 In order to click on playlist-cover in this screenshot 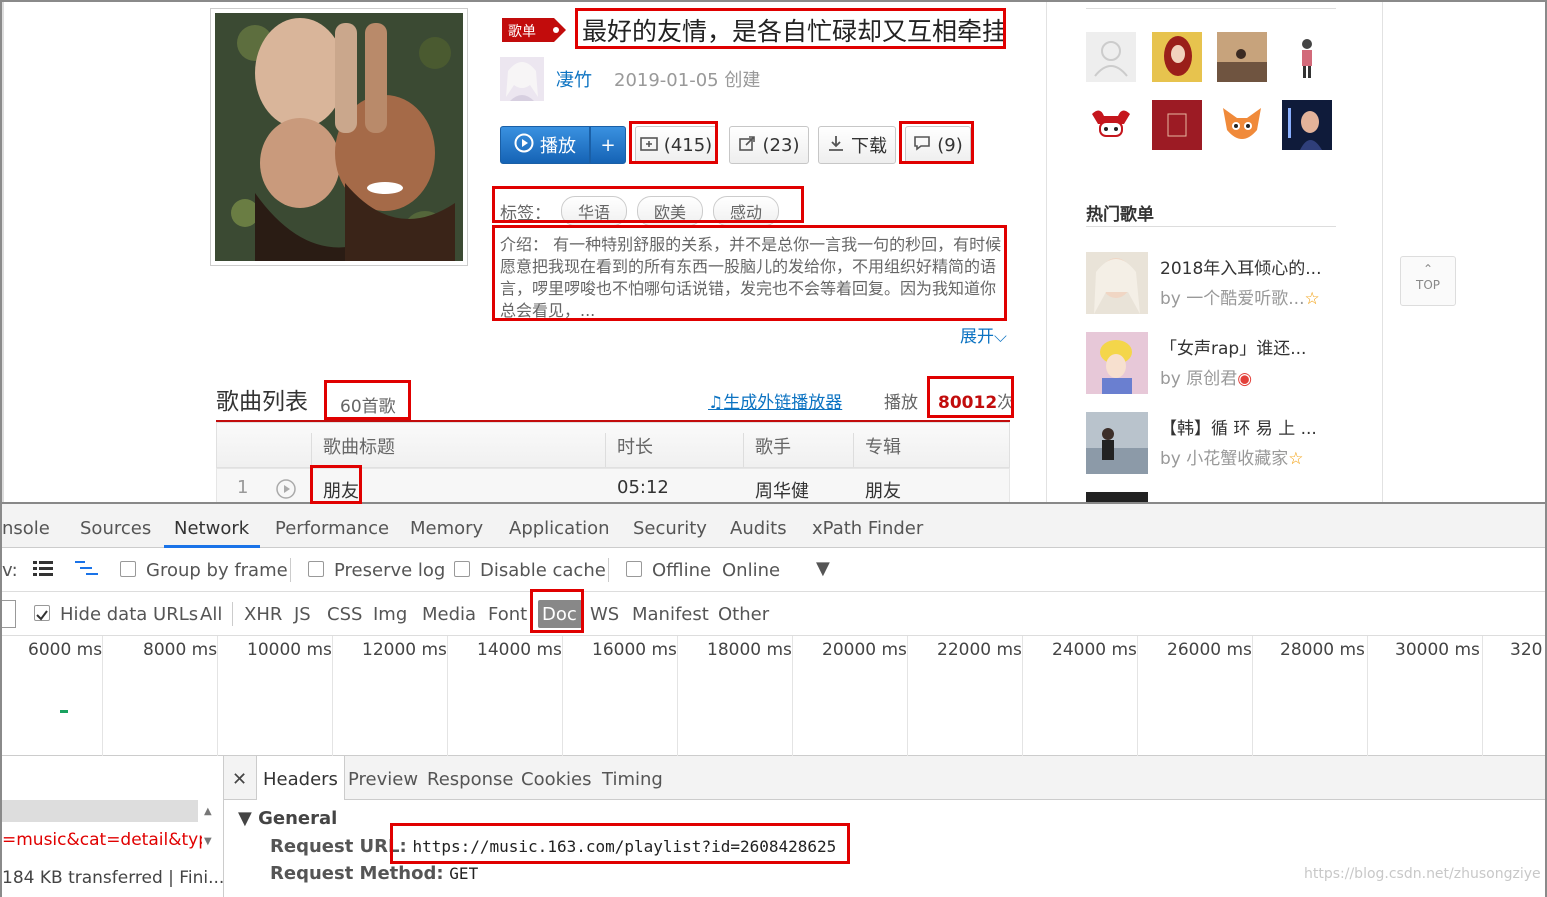, I will do `click(339, 137)`.